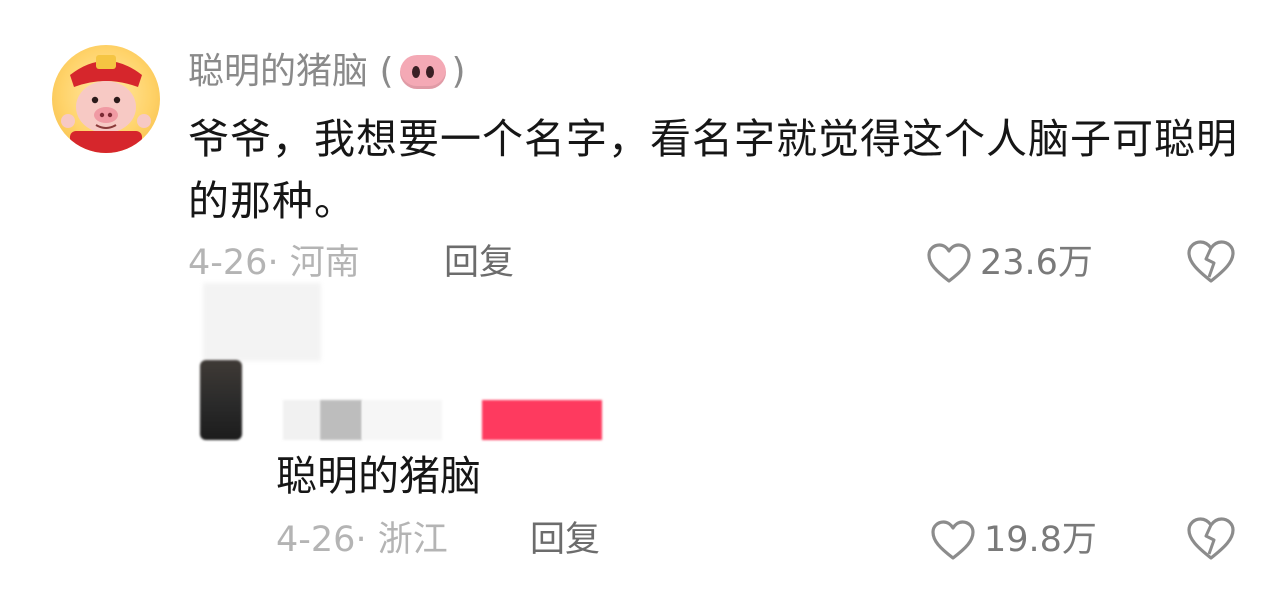  Describe the element at coordinates (316, 540) in the screenshot. I see `reply-date: 4-26` at that location.